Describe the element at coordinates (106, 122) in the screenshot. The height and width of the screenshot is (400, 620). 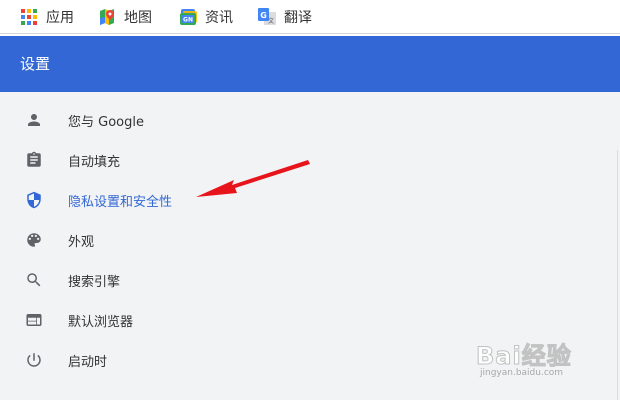
I see `menu-item-label: 您与 Google` at that location.